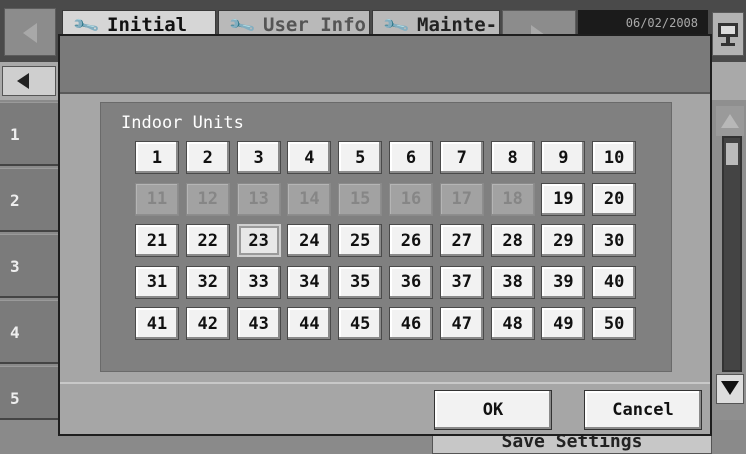 The image size is (746, 454). What do you see at coordinates (728, 44) in the screenshot?
I see `monitor-base` at bounding box center [728, 44].